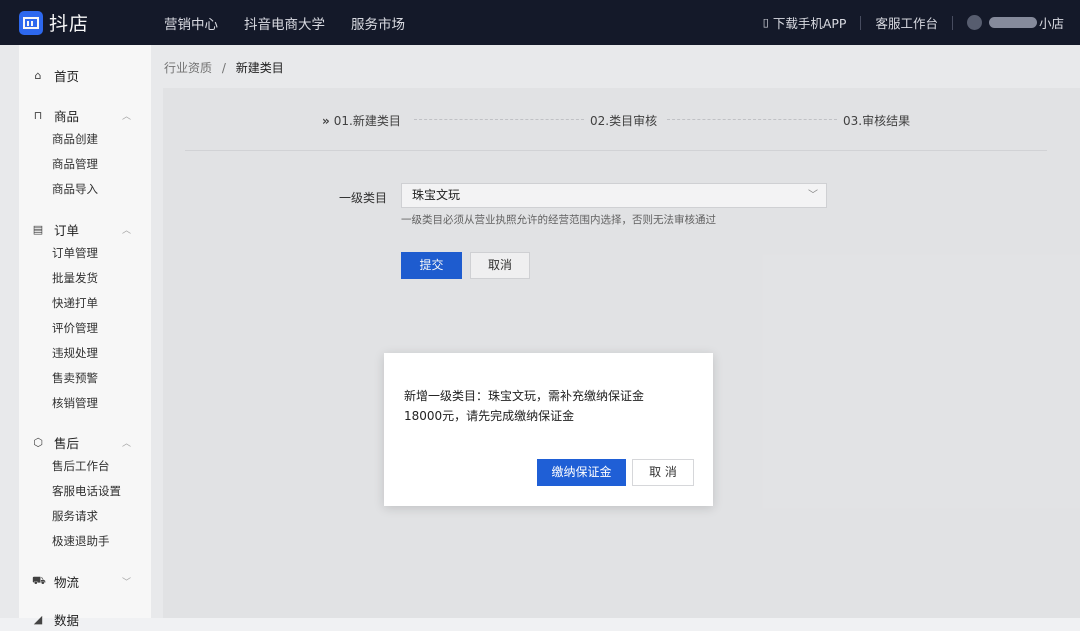 The width and height of the screenshot is (1080, 631). Describe the element at coordinates (663, 472) in the screenshot. I see `dialog-cancel-button: 取 消` at that location.